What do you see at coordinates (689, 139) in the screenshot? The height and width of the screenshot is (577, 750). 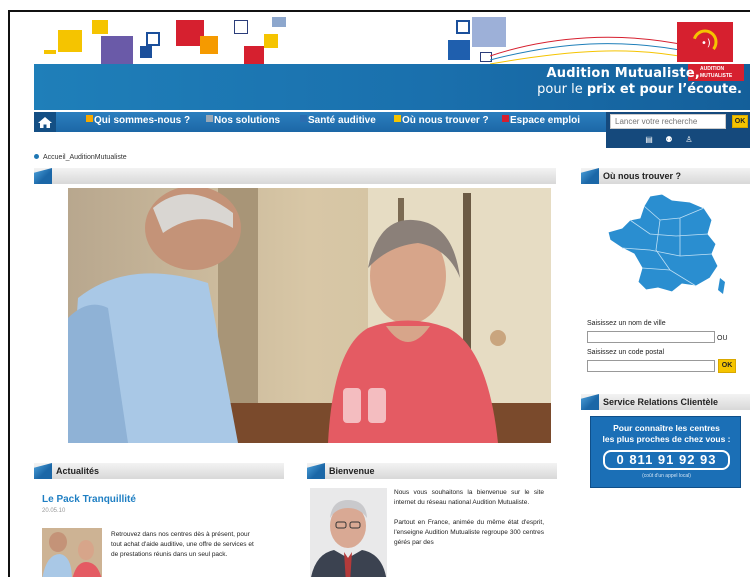 I see `sitemap-icon: ♙` at bounding box center [689, 139].